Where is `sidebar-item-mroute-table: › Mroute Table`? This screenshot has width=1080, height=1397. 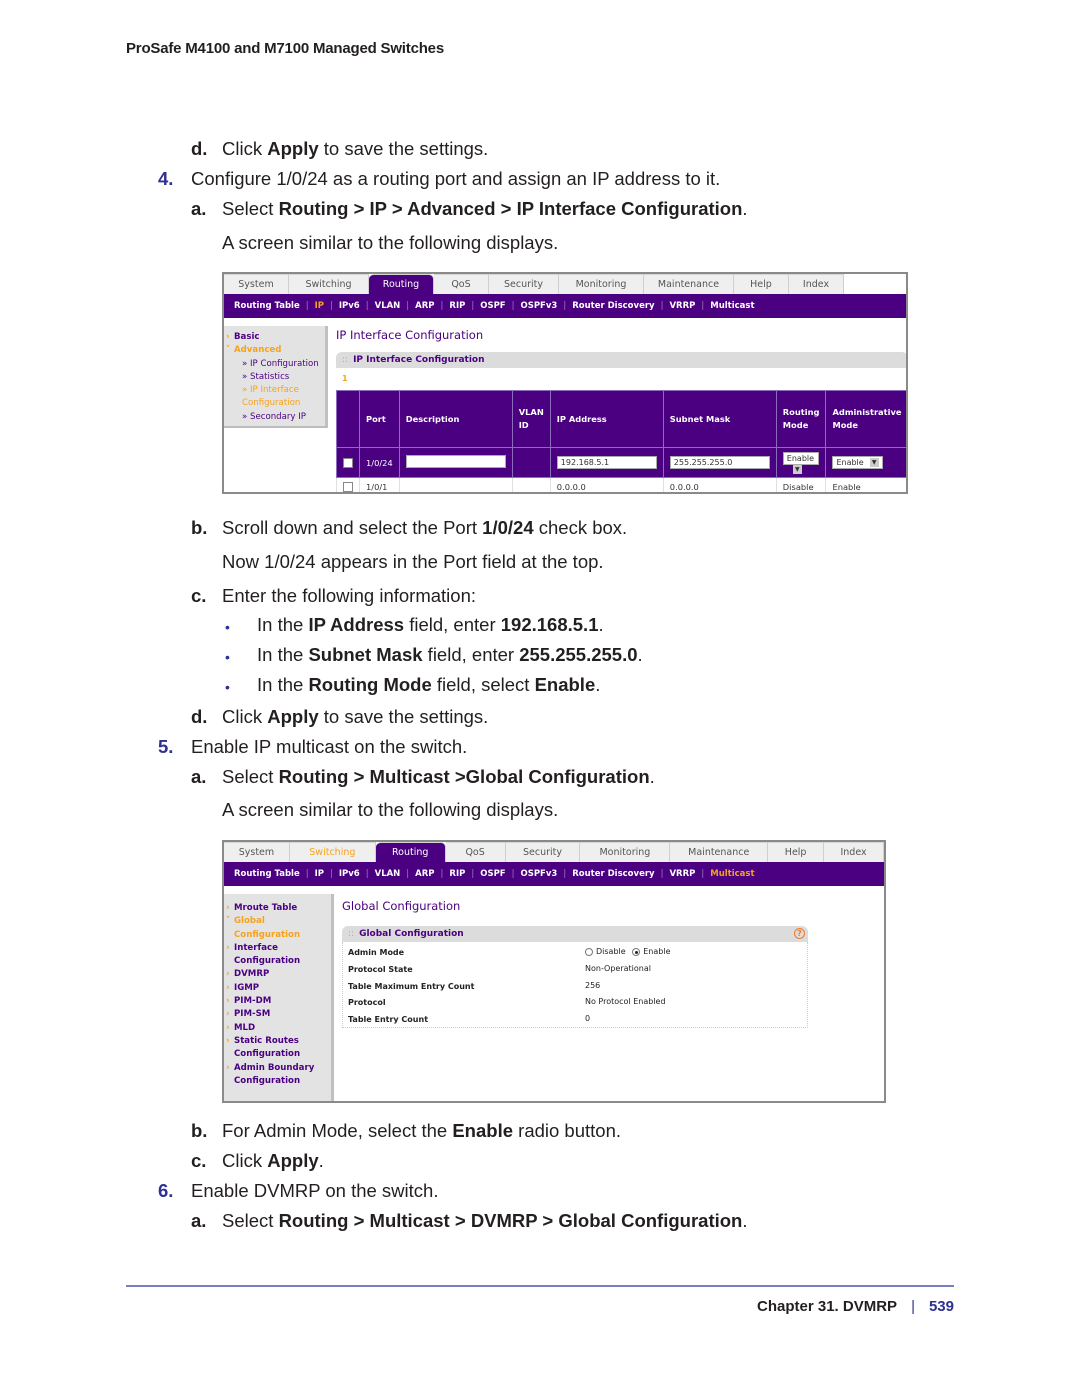 sidebar-item-mroute-table: › Mroute Table is located at coordinates (277, 908).